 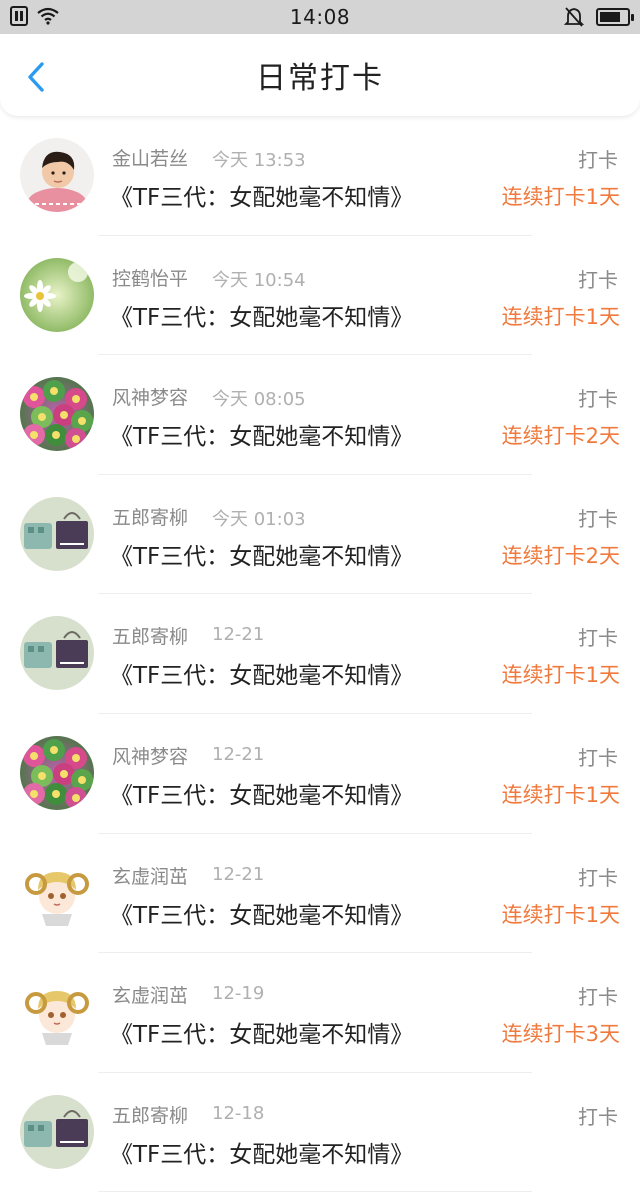 What do you see at coordinates (259, 280) in the screenshot?
I see `checkin-time: 今天 10:54` at bounding box center [259, 280].